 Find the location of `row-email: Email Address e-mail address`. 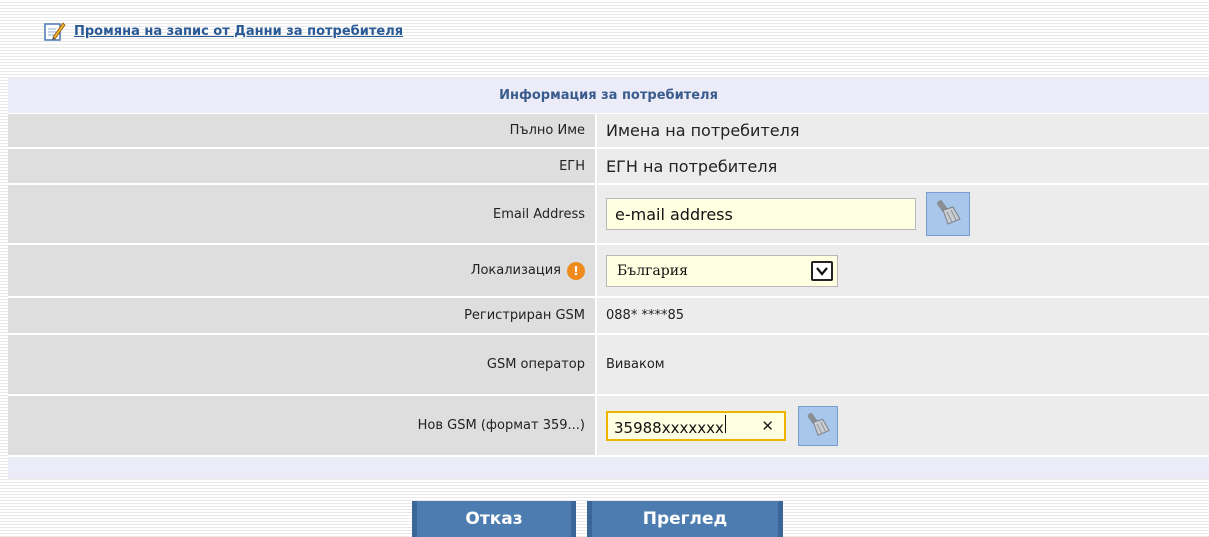

row-email: Email Address e-mail address is located at coordinates (608, 215).